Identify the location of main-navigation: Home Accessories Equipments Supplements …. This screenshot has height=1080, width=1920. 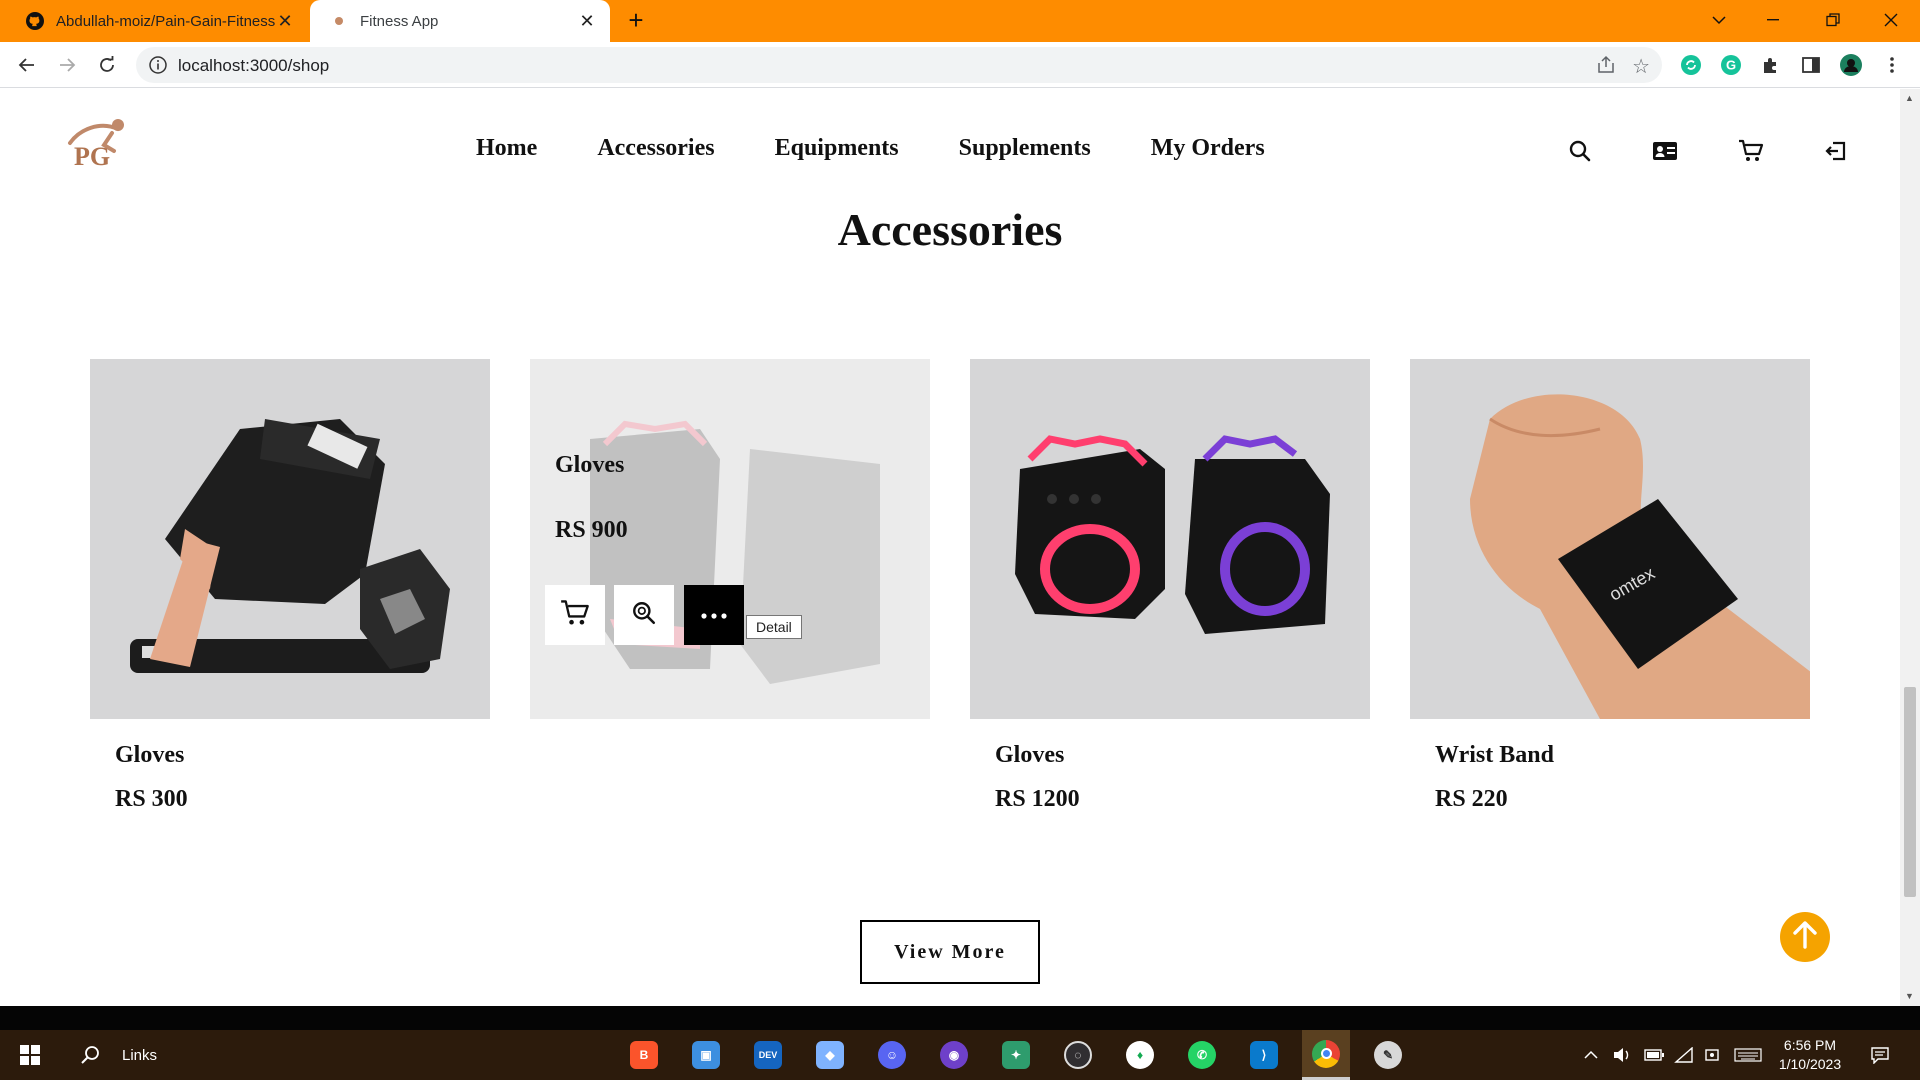
(900, 148).